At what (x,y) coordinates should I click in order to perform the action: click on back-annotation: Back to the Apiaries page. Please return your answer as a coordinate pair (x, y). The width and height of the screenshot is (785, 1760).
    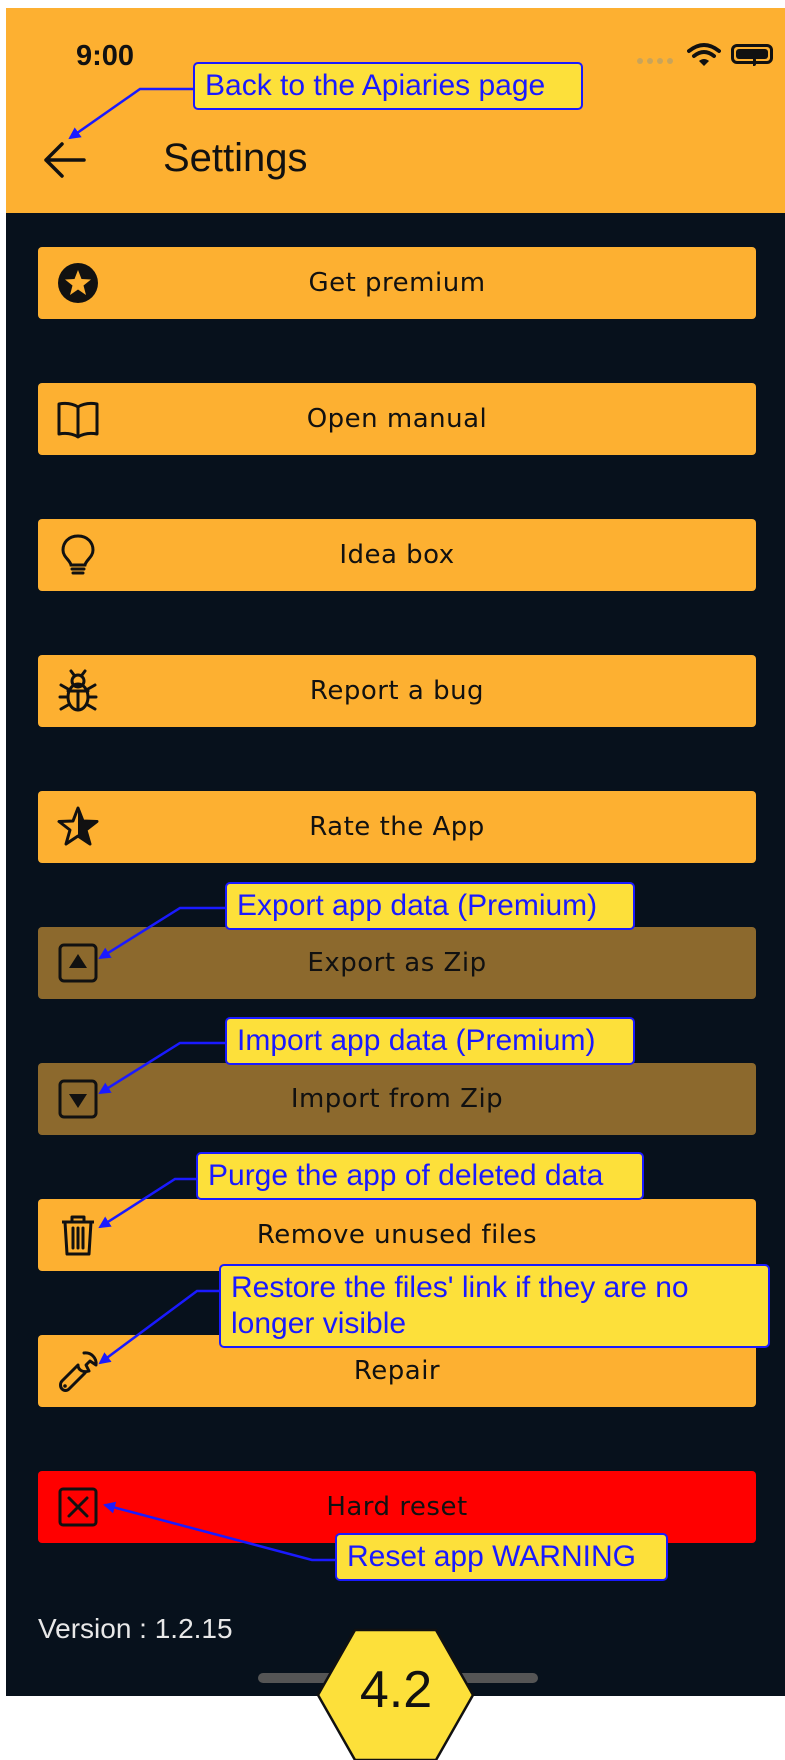
    Looking at the image, I should click on (388, 86).